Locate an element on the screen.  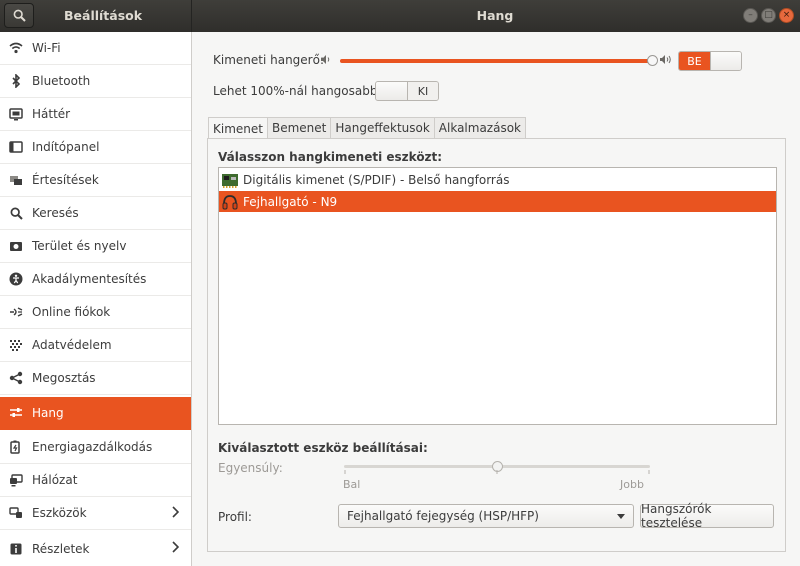
notifications-icon is located at coordinates (16, 180).